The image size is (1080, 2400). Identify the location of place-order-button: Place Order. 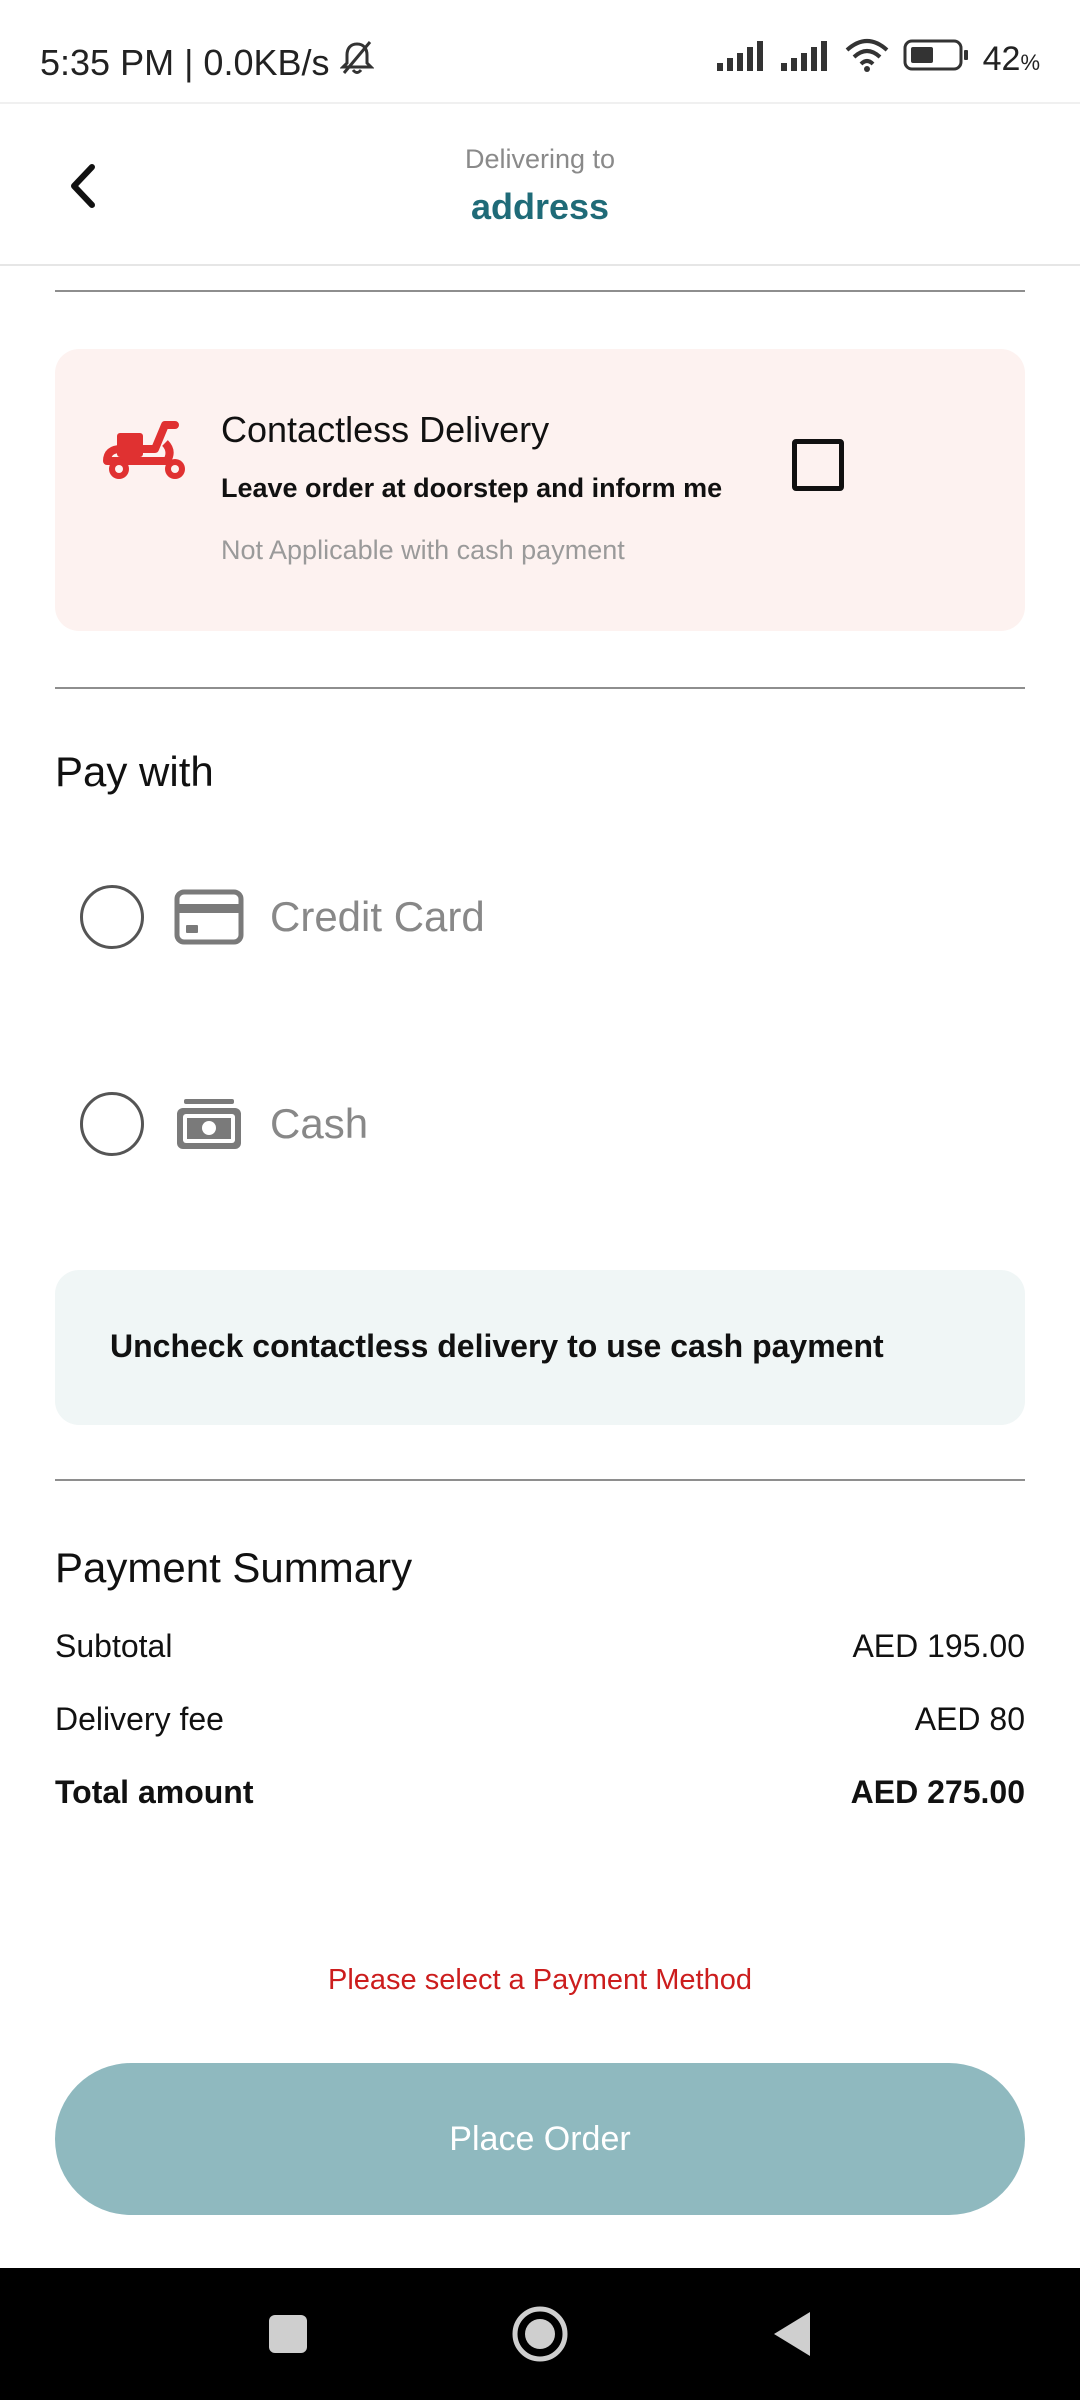
(540, 2139).